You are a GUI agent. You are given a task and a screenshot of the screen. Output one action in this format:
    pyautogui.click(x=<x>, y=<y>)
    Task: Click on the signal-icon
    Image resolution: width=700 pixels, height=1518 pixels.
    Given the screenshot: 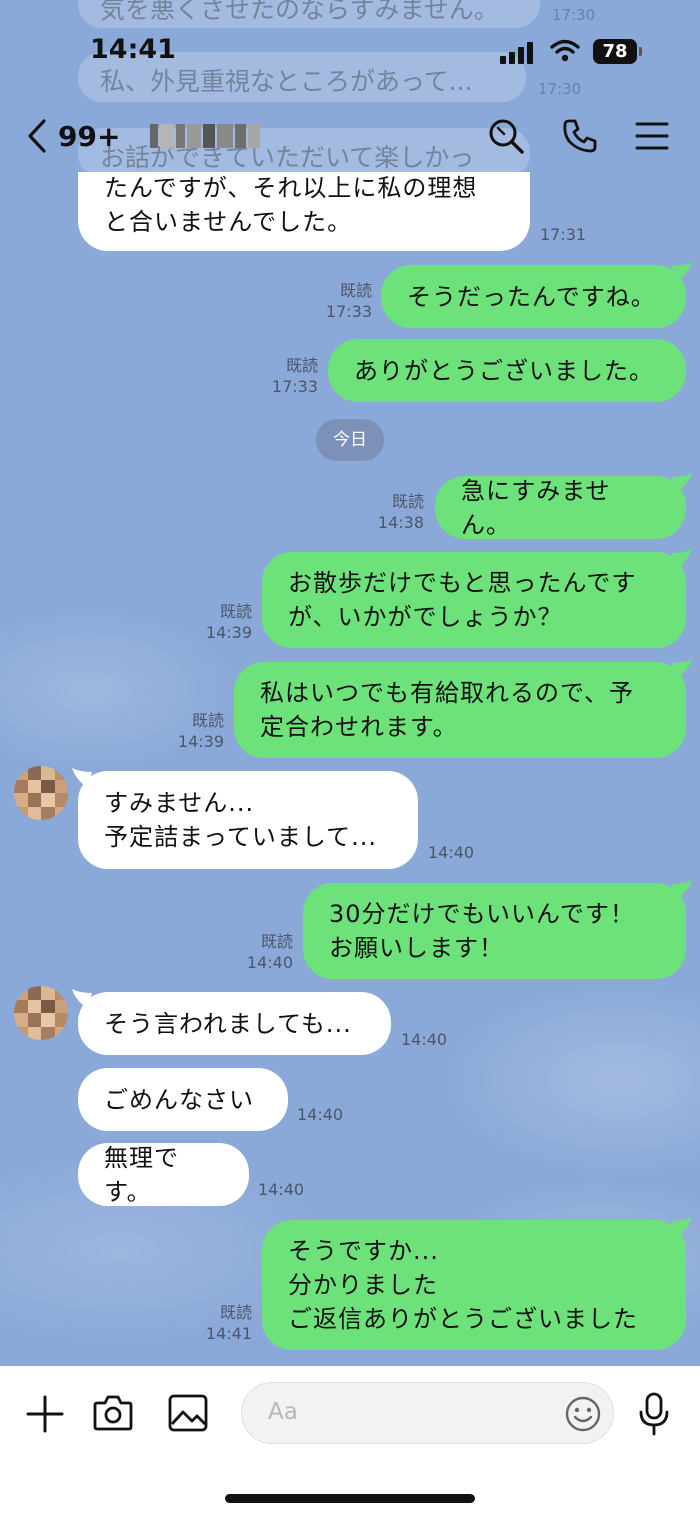 What is the action you would take?
    pyautogui.click(x=518, y=52)
    